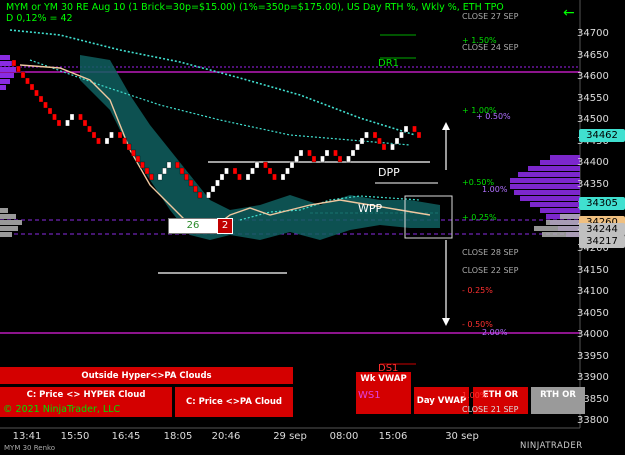 This screenshot has width=625, height=455. What do you see at coordinates (39, 18) in the screenshot?
I see `chart-subtitle: D 0,12% = 42` at bounding box center [39, 18].